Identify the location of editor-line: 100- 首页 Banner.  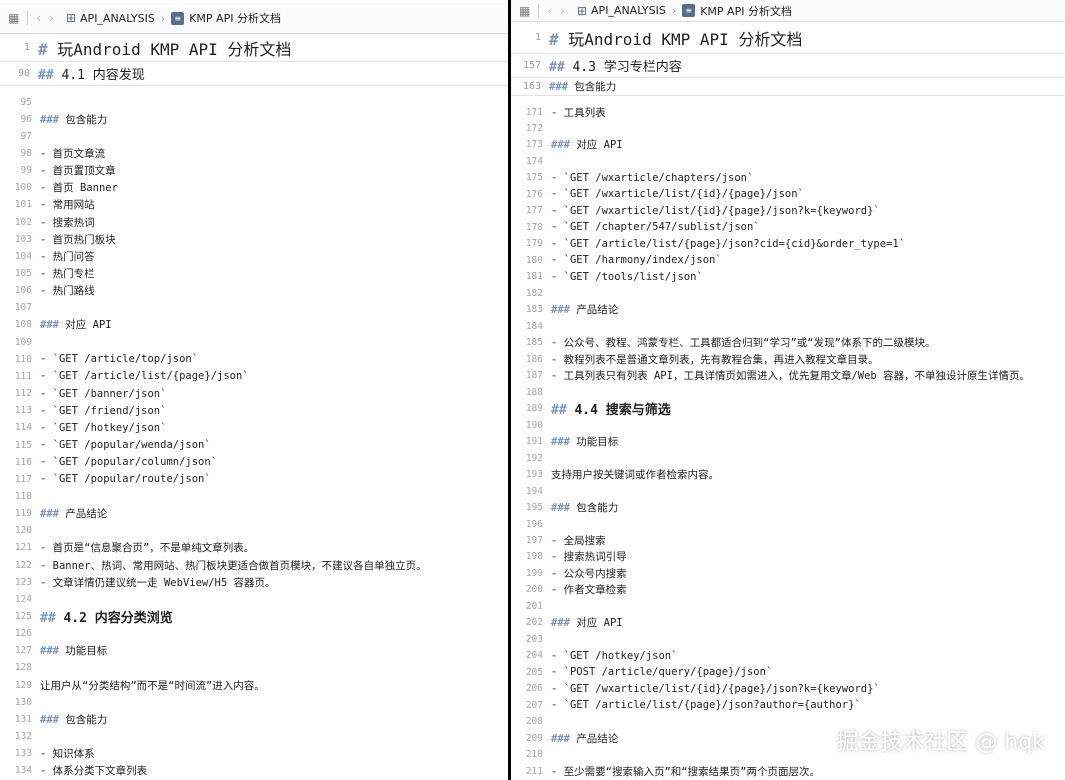
(254, 188).